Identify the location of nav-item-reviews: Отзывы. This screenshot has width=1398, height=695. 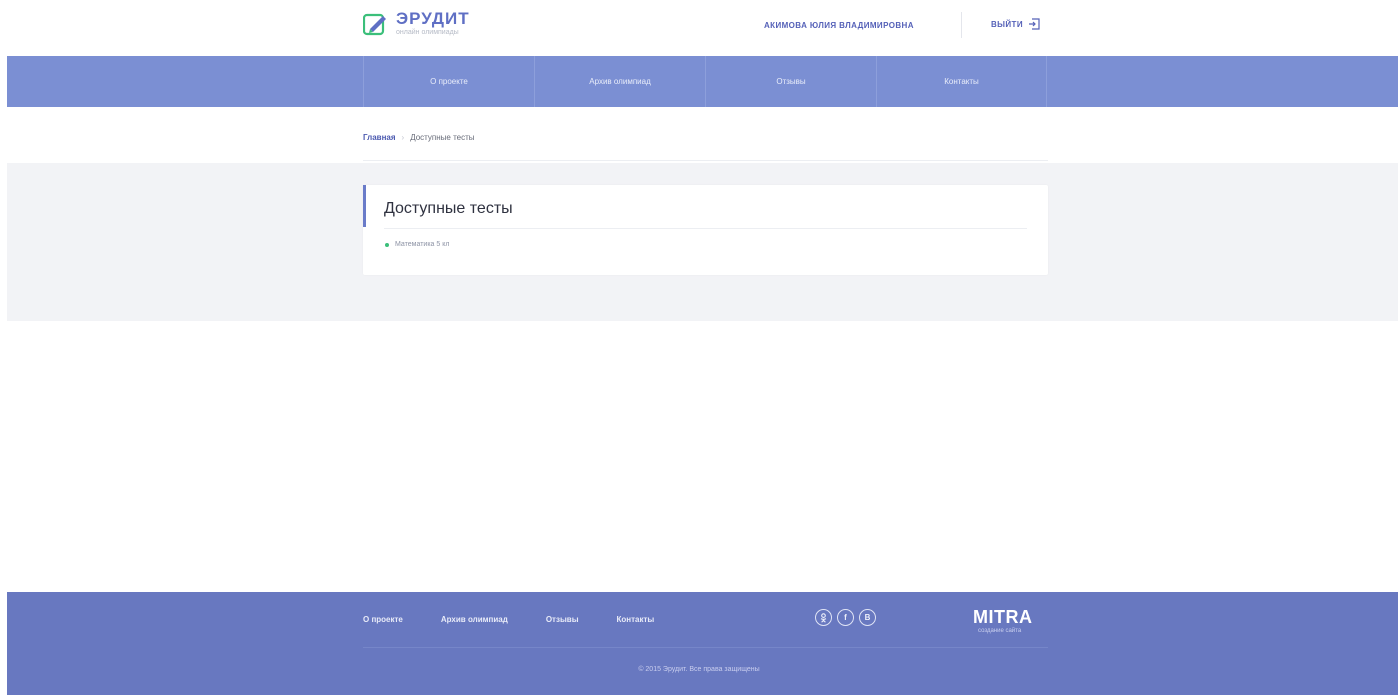
(790, 81).